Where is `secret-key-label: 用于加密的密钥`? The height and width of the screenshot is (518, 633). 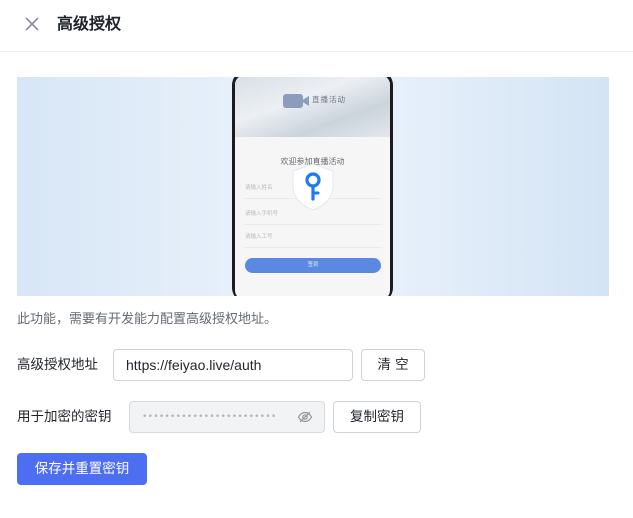
secret-key-label: 用于加密的密钥 is located at coordinates (64, 417).